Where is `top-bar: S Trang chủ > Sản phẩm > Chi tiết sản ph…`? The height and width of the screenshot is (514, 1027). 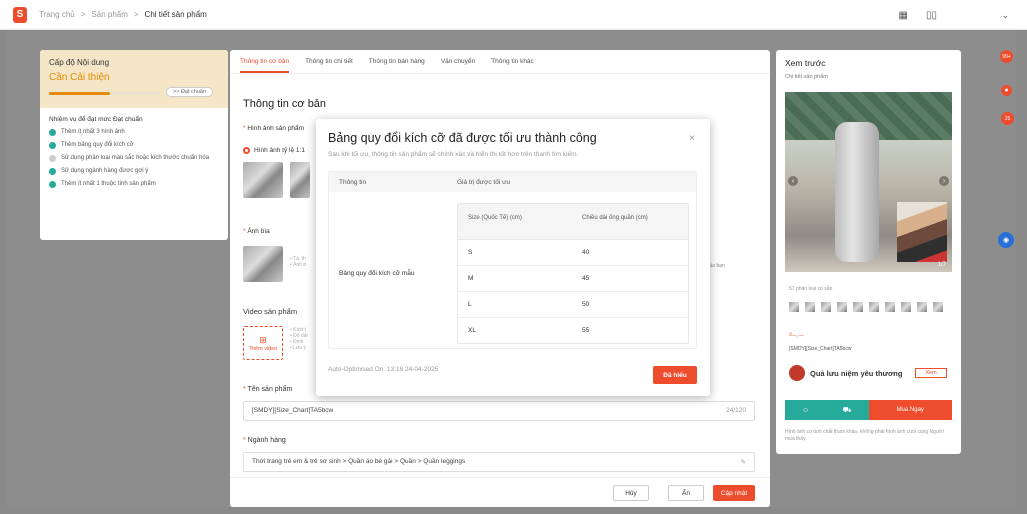 top-bar: S Trang chủ > Sản phẩm > Chi tiết sản ph… is located at coordinates (513, 15).